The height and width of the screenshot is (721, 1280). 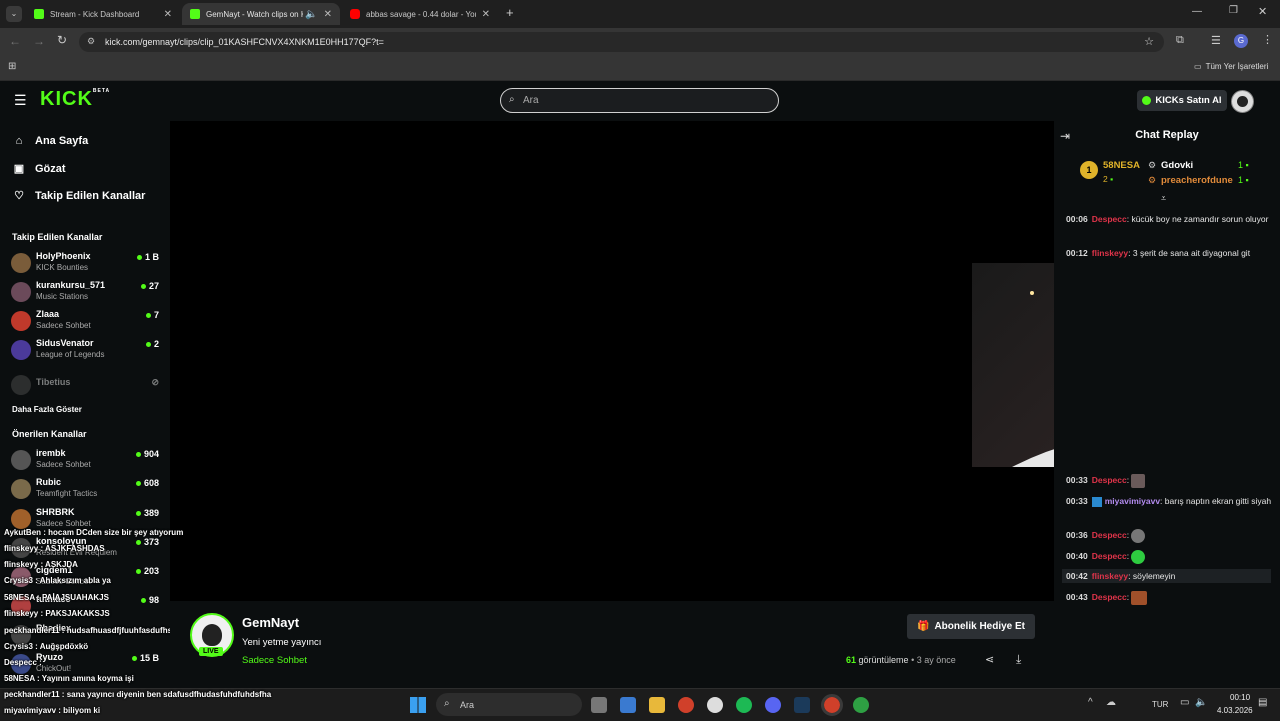 I want to click on task-view-icon, so click(x=599, y=705).